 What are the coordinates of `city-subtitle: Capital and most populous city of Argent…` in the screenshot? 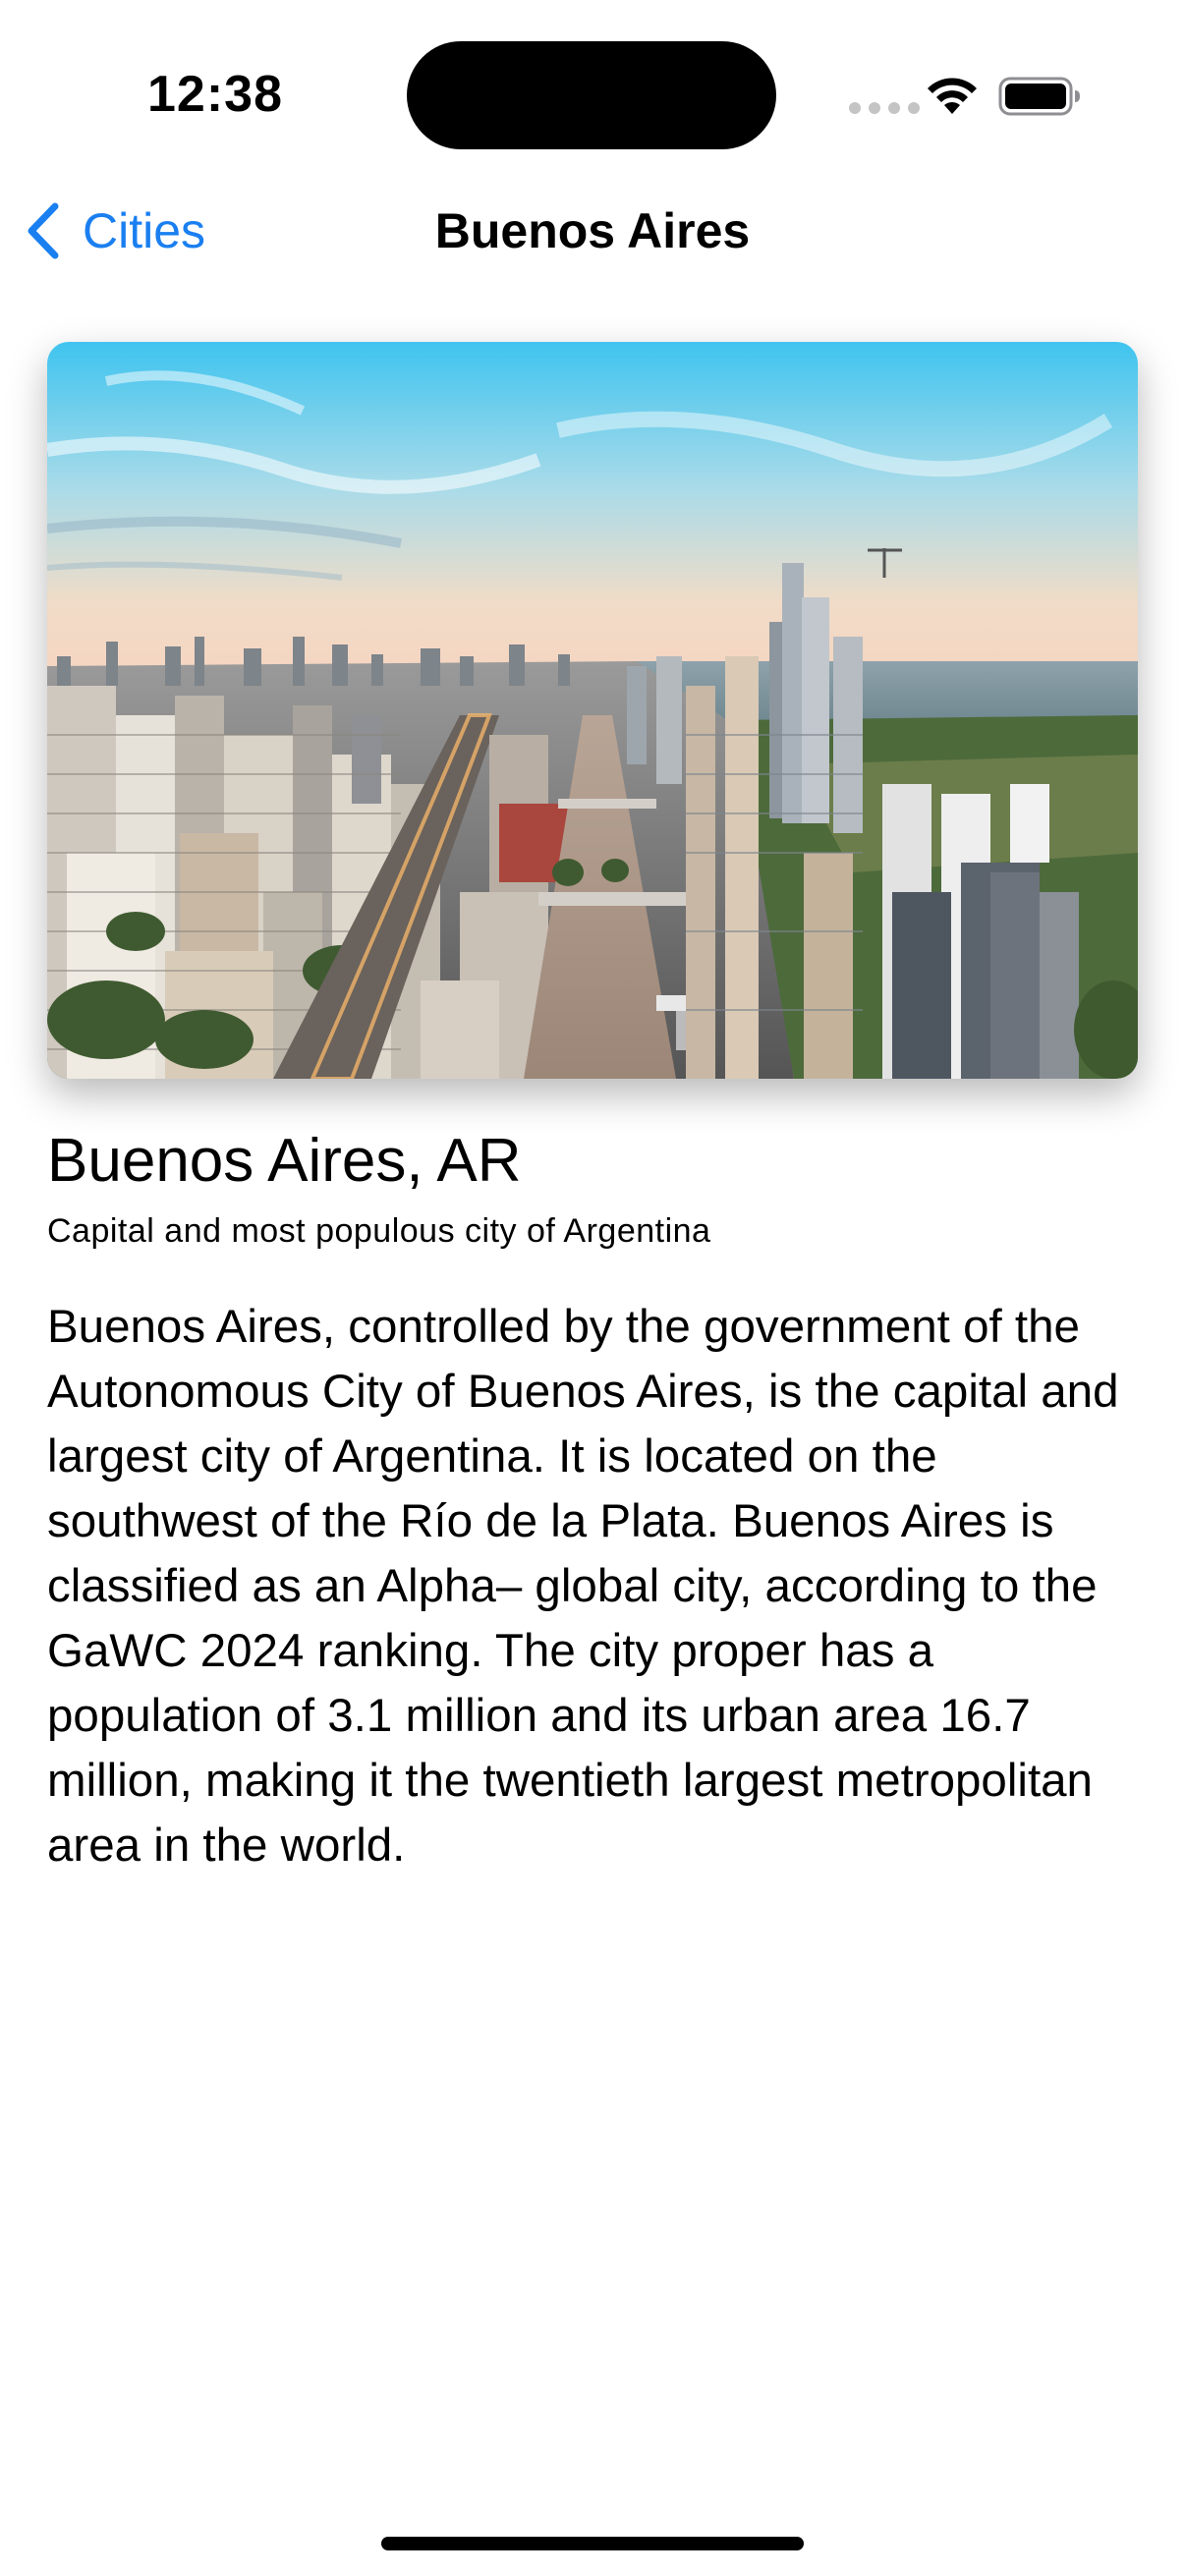 It's located at (379, 1231).